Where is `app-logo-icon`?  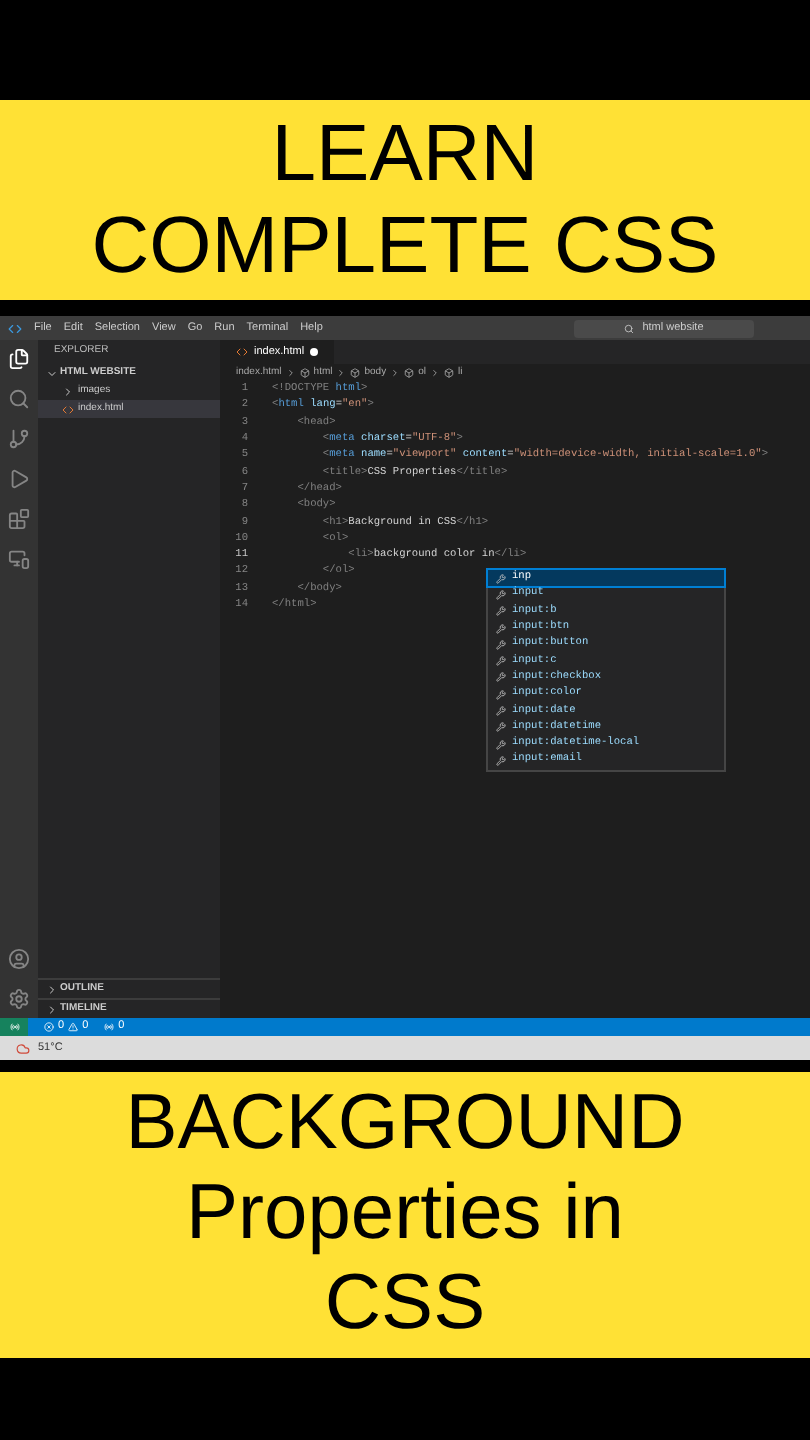
app-logo-icon is located at coordinates (15, 328).